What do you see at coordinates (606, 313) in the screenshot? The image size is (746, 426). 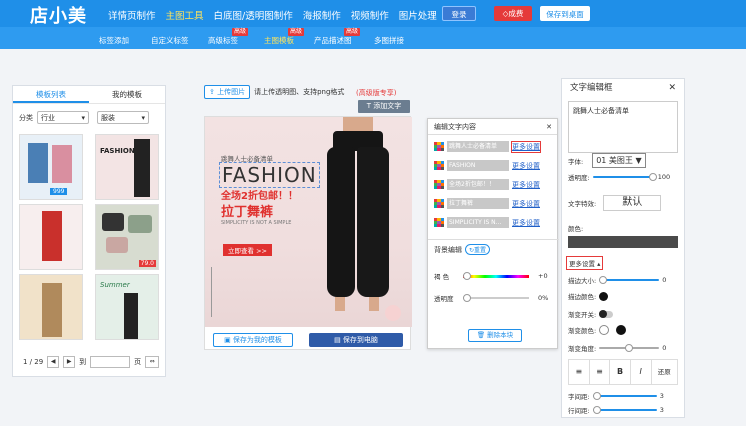 I see `gradient-toggle` at bounding box center [606, 313].